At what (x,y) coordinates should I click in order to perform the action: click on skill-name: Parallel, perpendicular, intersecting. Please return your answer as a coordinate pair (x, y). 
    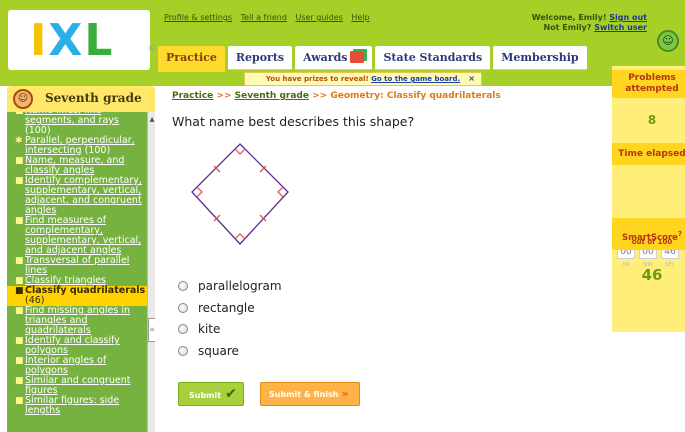
    Looking at the image, I should click on (80, 145).